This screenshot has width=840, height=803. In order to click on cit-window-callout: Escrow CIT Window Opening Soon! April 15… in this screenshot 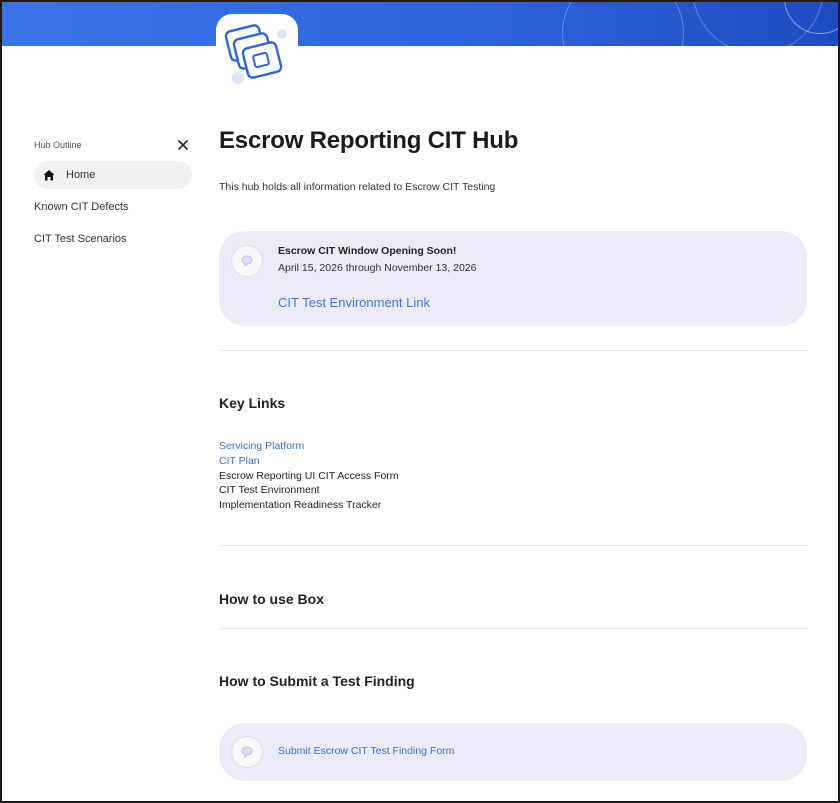, I will do `click(513, 278)`.